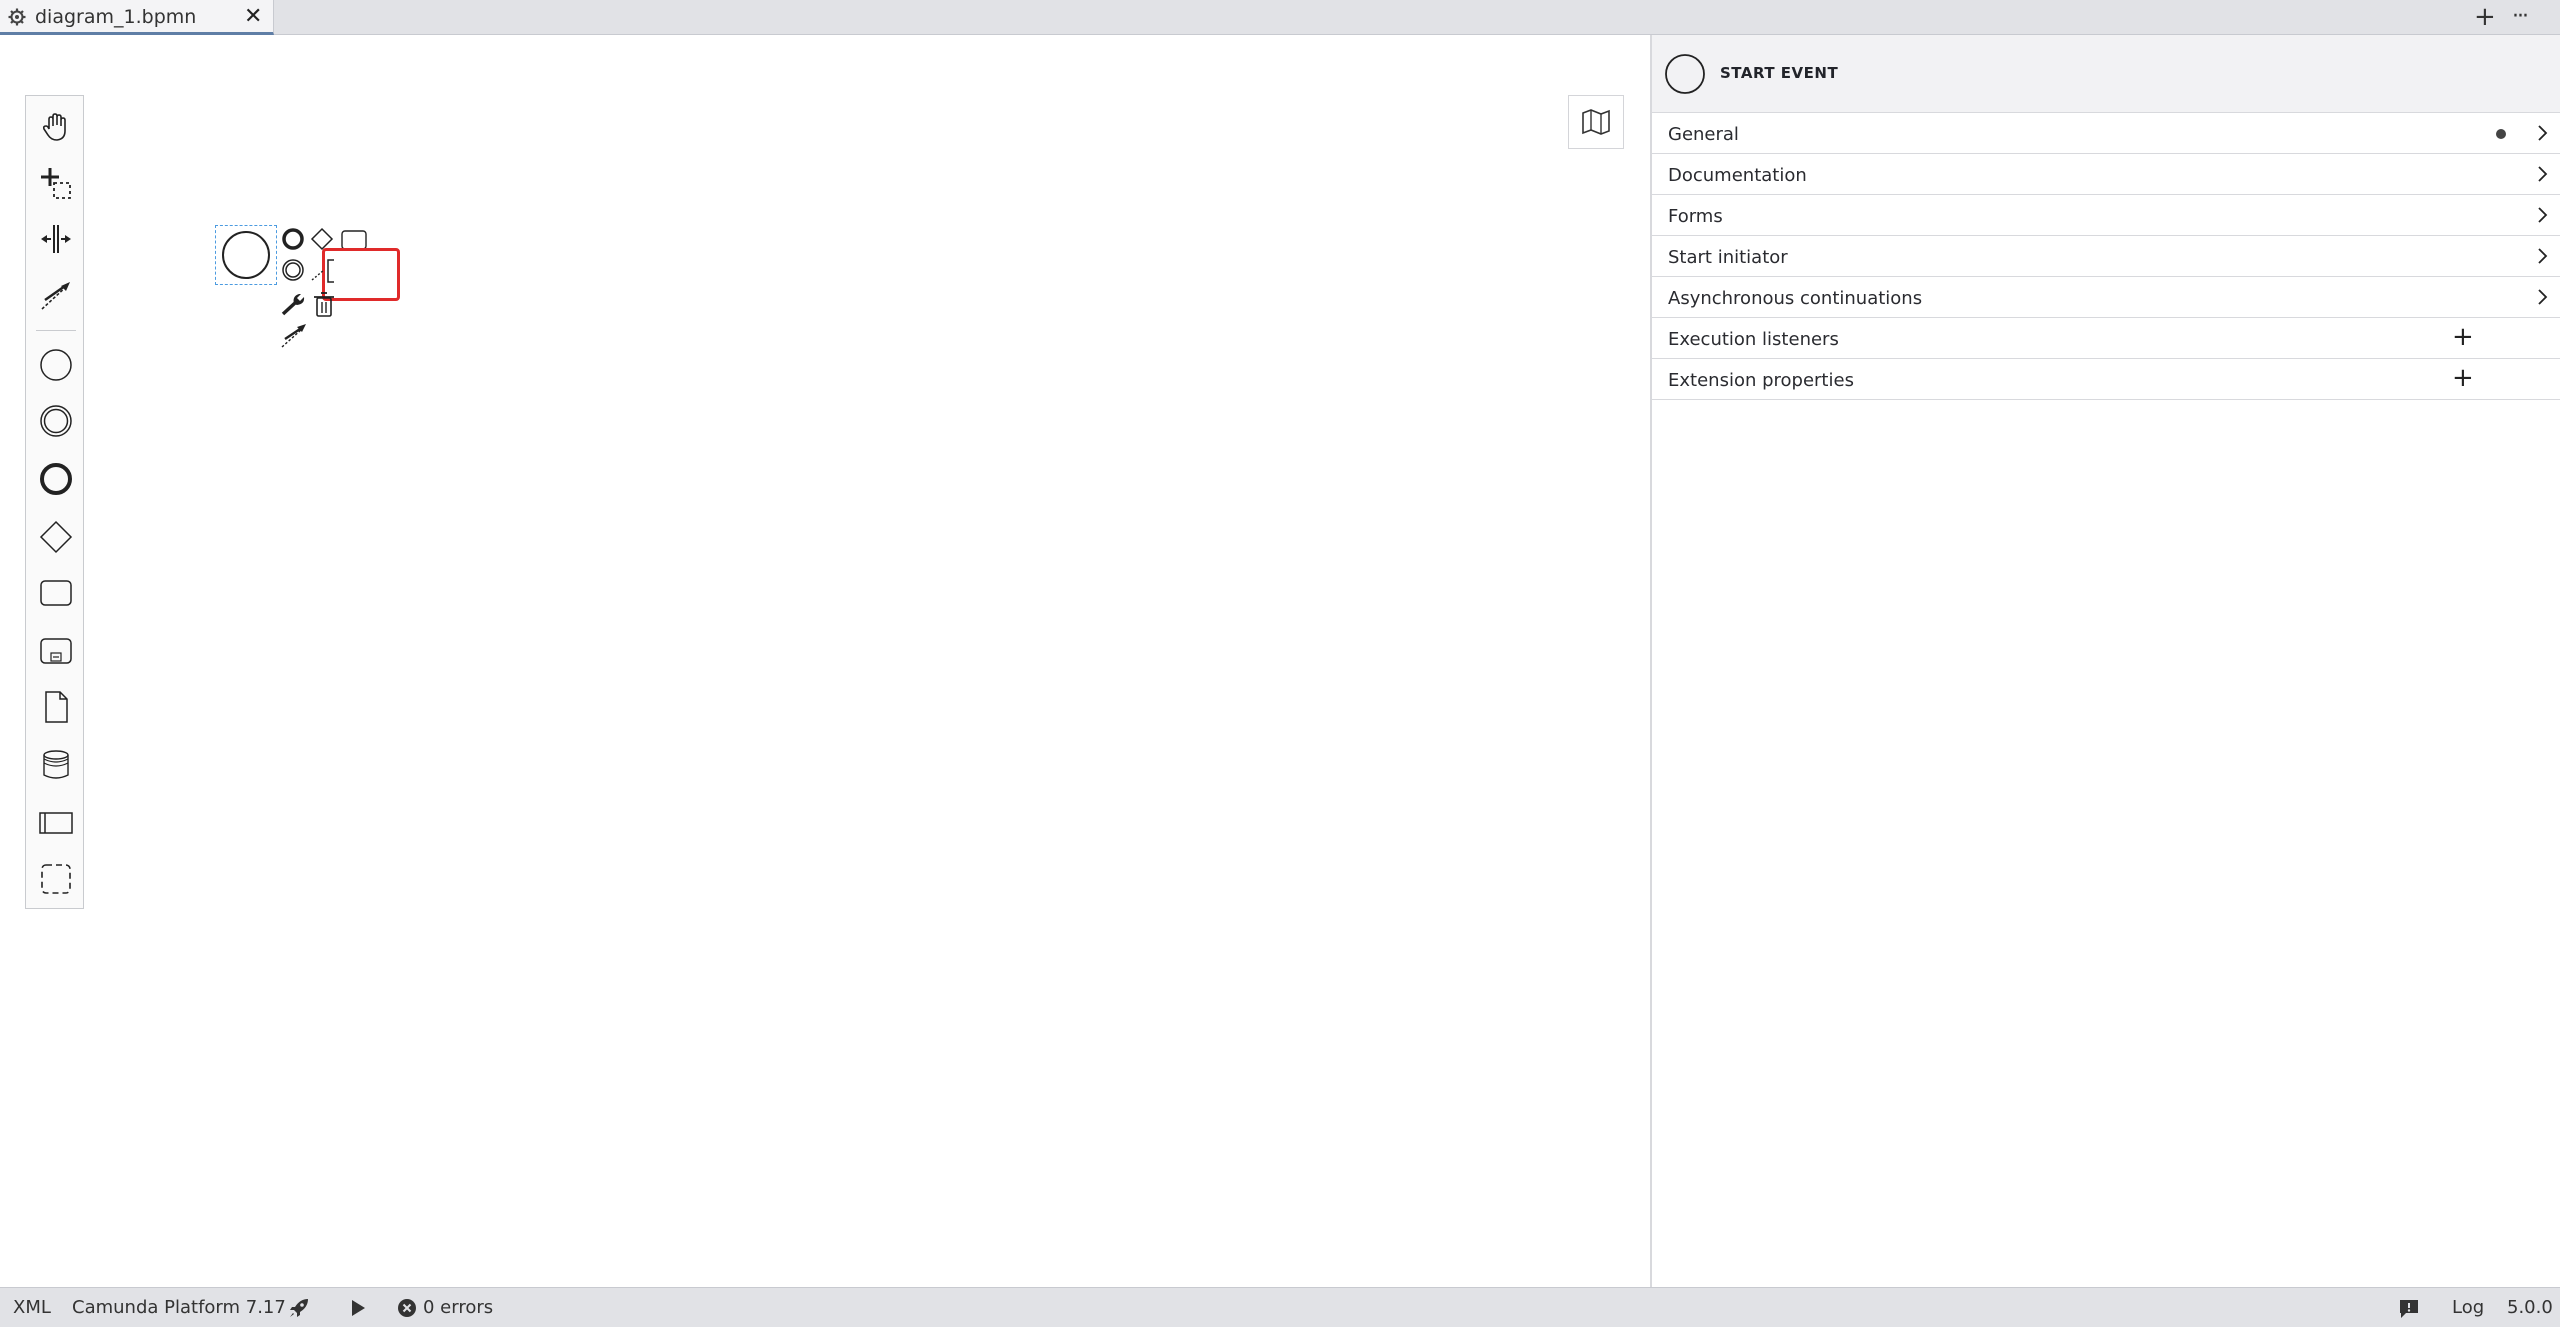 The image size is (2560, 1327). I want to click on connect-arrow-icon, so click(294, 335).